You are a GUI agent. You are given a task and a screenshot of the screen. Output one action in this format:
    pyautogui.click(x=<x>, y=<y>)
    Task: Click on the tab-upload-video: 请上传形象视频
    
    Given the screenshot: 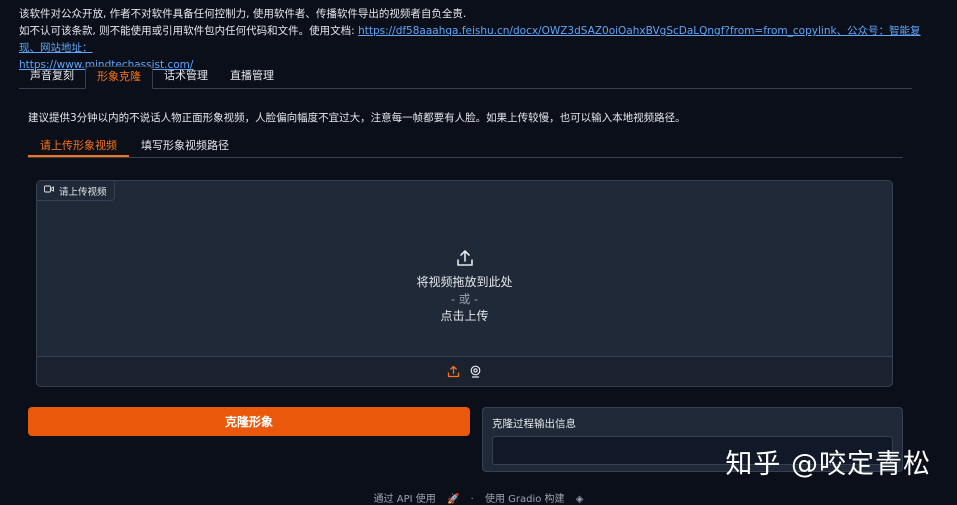 What is the action you would take?
    pyautogui.click(x=78, y=147)
    